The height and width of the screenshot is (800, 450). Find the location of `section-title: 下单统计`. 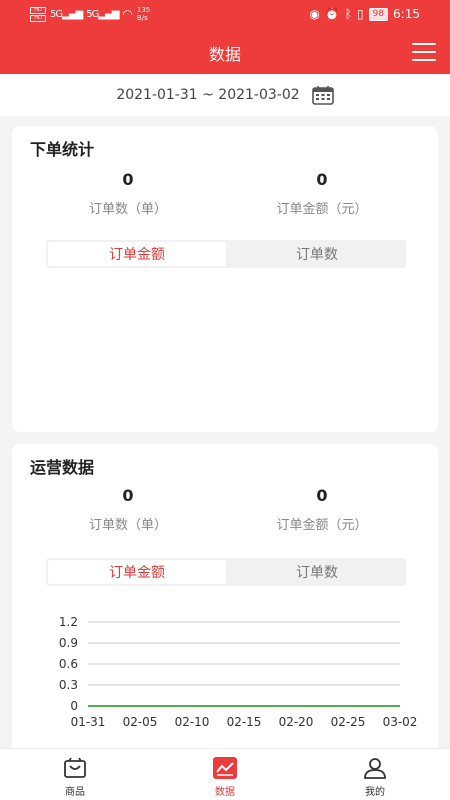

section-title: 下单统计 is located at coordinates (62, 149).